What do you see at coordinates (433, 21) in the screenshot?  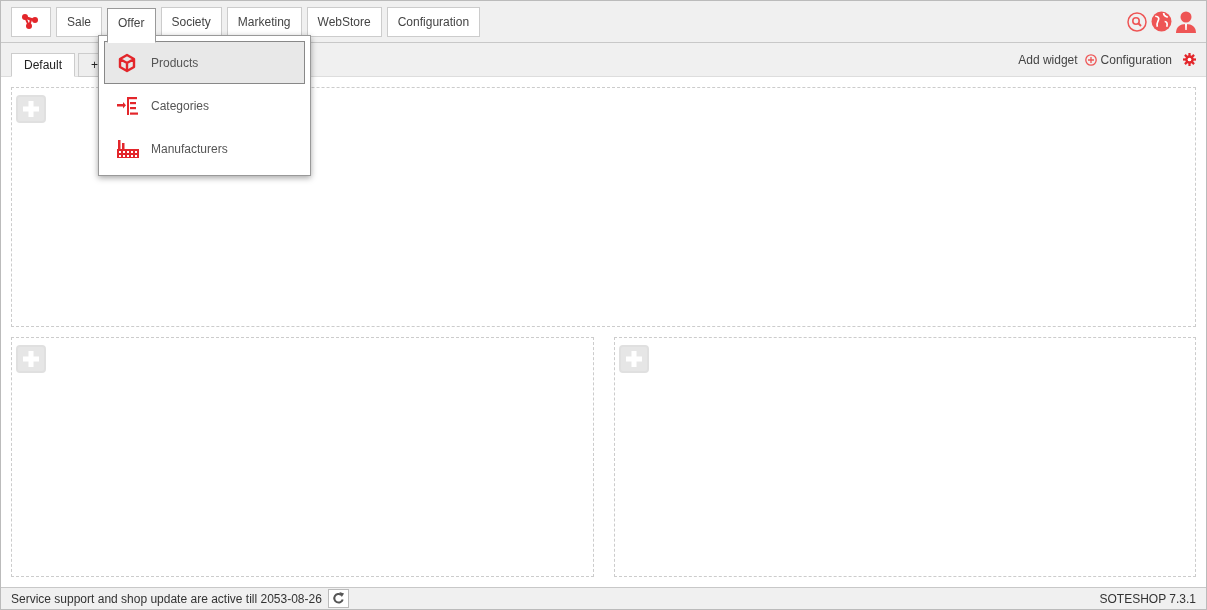 I see `menu-tab: Configuration` at bounding box center [433, 21].